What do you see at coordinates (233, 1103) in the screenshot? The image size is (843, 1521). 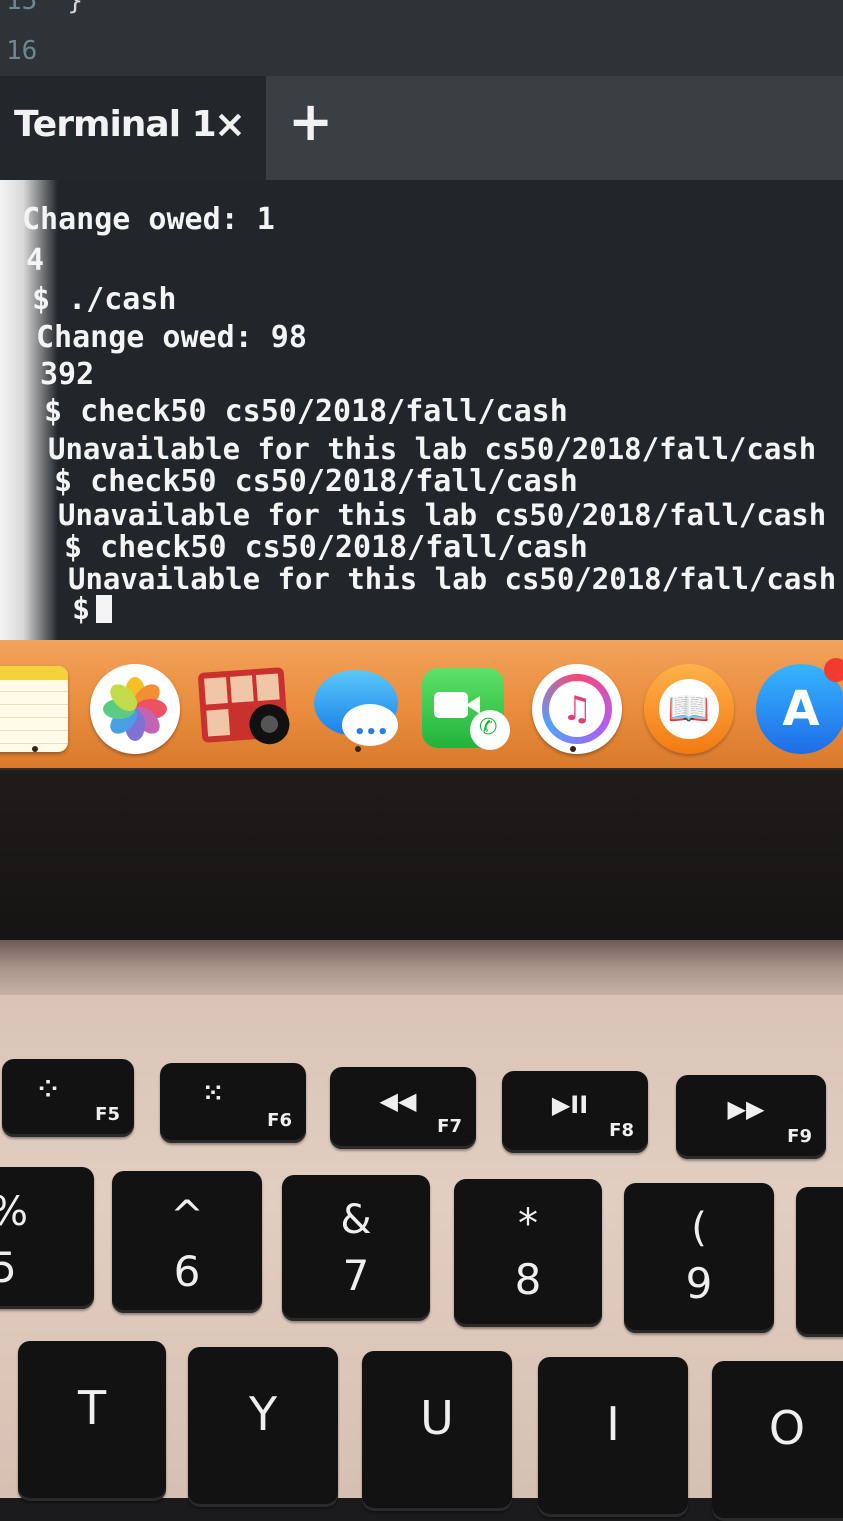 I see `key-f6: ⁙ F6` at bounding box center [233, 1103].